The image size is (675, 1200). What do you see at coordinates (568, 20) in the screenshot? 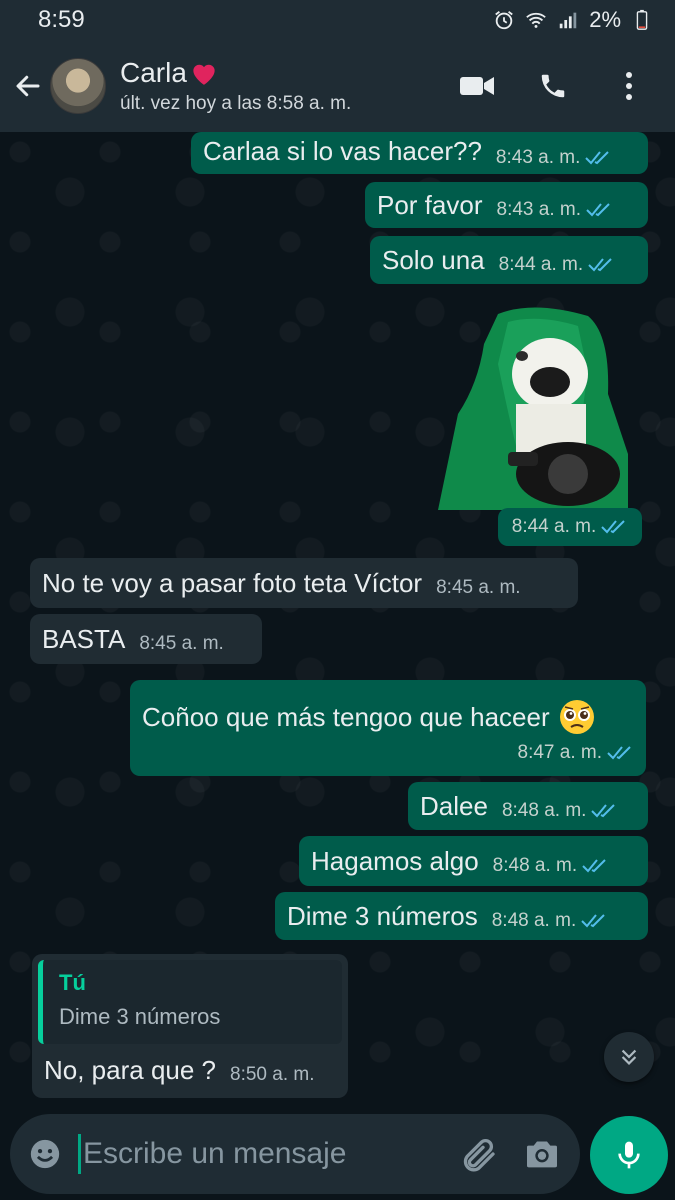
I see `signal-icon` at bounding box center [568, 20].